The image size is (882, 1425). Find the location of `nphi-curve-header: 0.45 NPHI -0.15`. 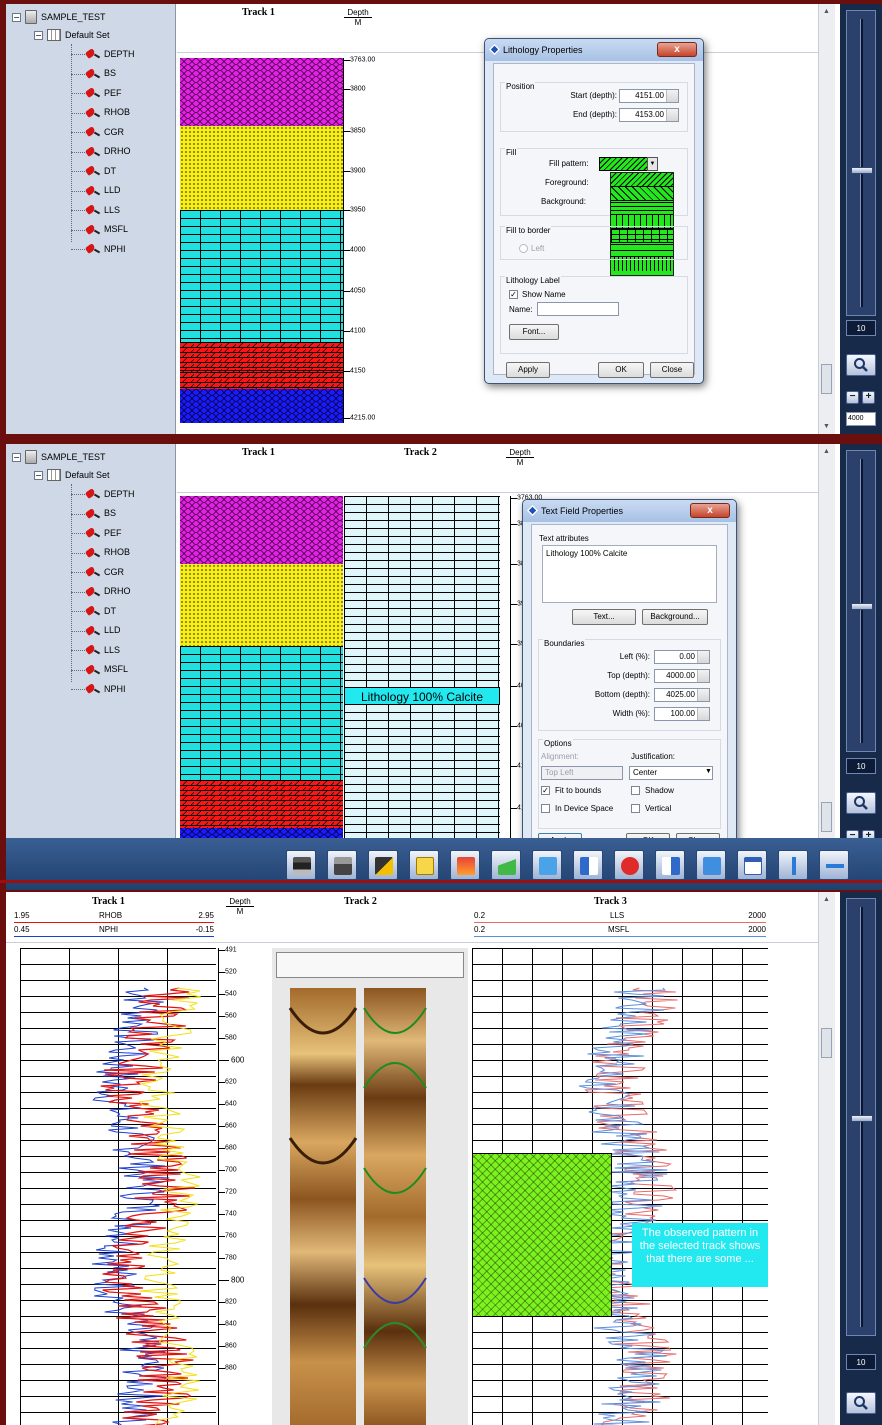

nphi-curve-header: 0.45 NPHI -0.15 is located at coordinates (114, 931).